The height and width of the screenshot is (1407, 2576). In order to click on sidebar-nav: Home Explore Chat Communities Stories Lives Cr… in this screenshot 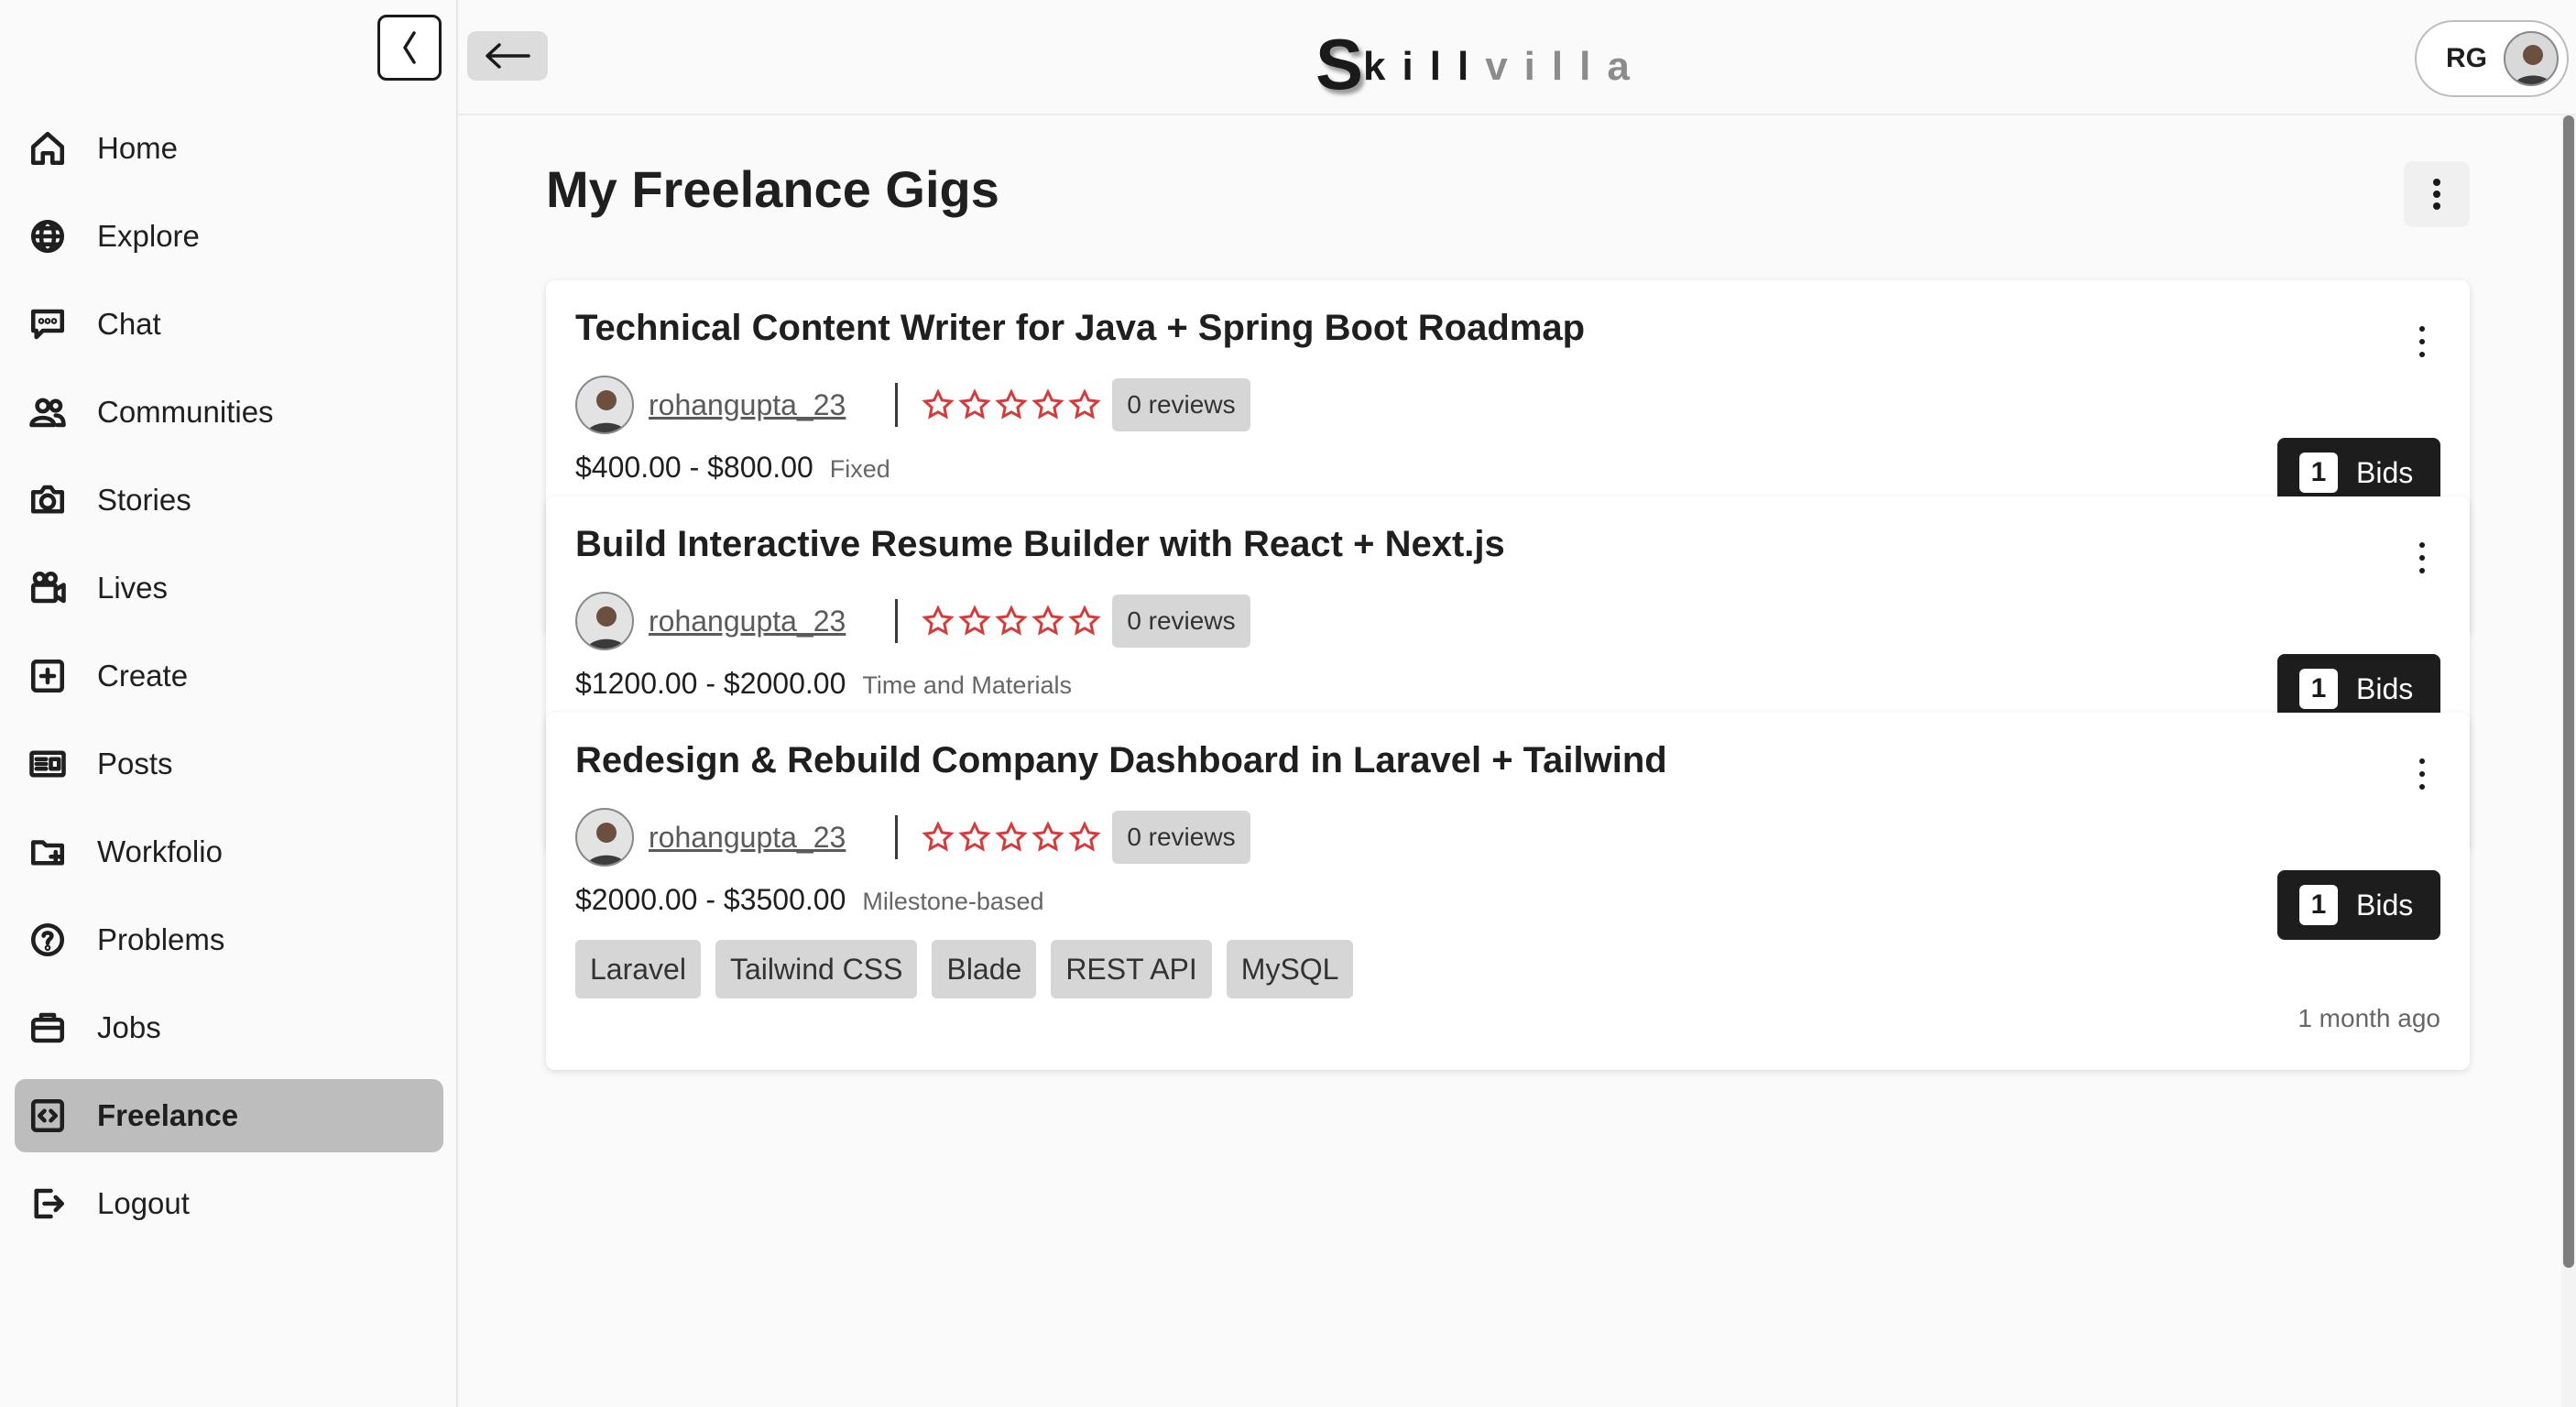, I will do `click(229, 683)`.